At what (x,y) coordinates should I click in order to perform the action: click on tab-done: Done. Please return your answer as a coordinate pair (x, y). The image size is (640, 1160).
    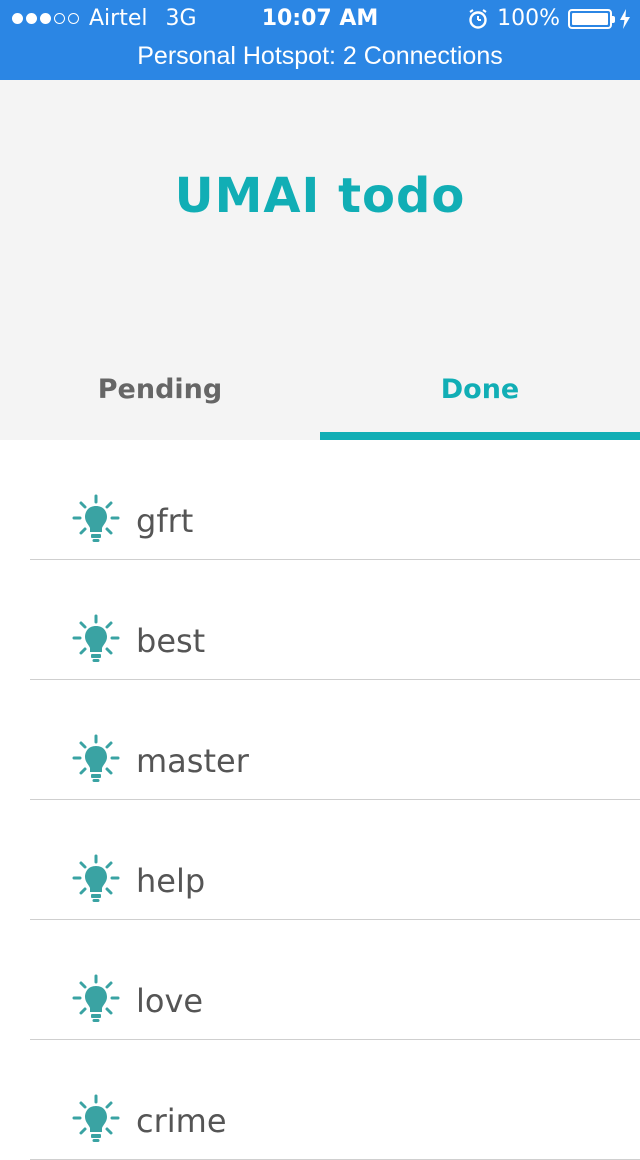
    Looking at the image, I should click on (480, 405).